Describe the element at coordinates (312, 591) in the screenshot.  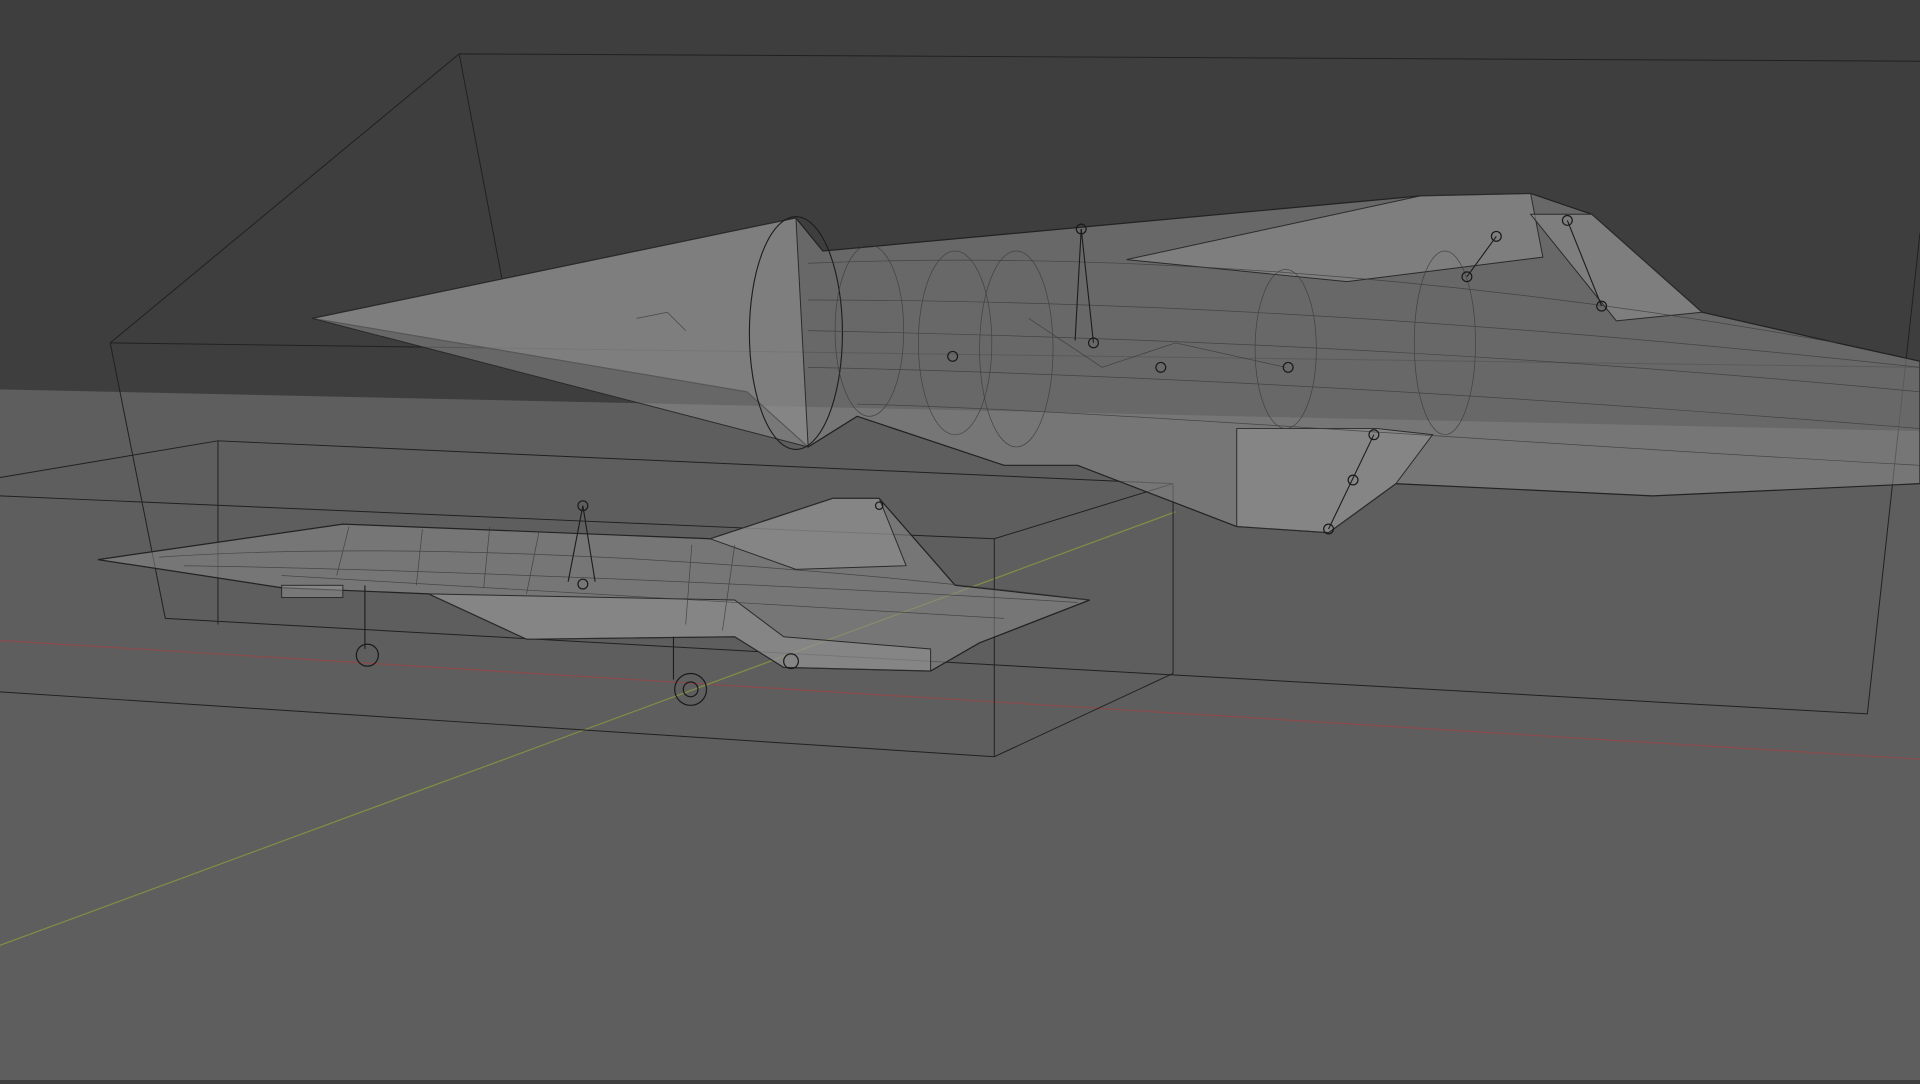
I see `small-pod` at that location.